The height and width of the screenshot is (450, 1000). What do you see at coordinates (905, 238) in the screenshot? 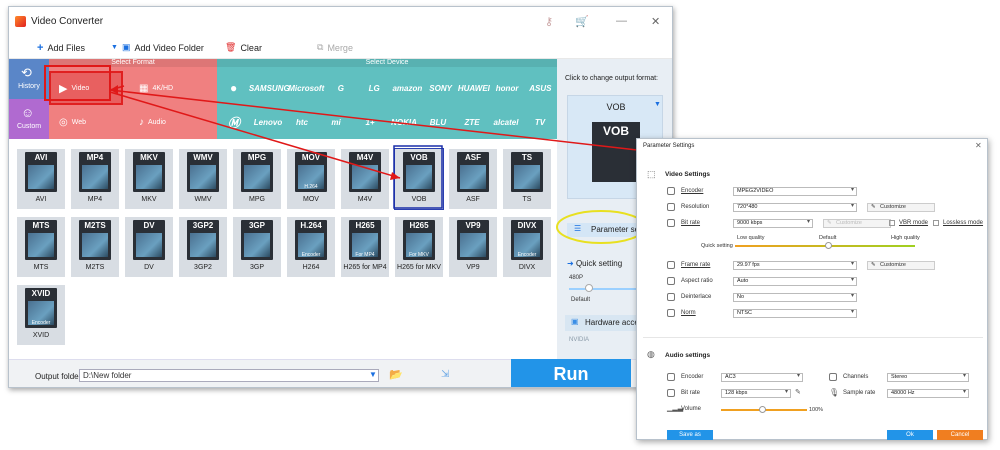
I see `high-quality-label: High quality` at bounding box center [905, 238].